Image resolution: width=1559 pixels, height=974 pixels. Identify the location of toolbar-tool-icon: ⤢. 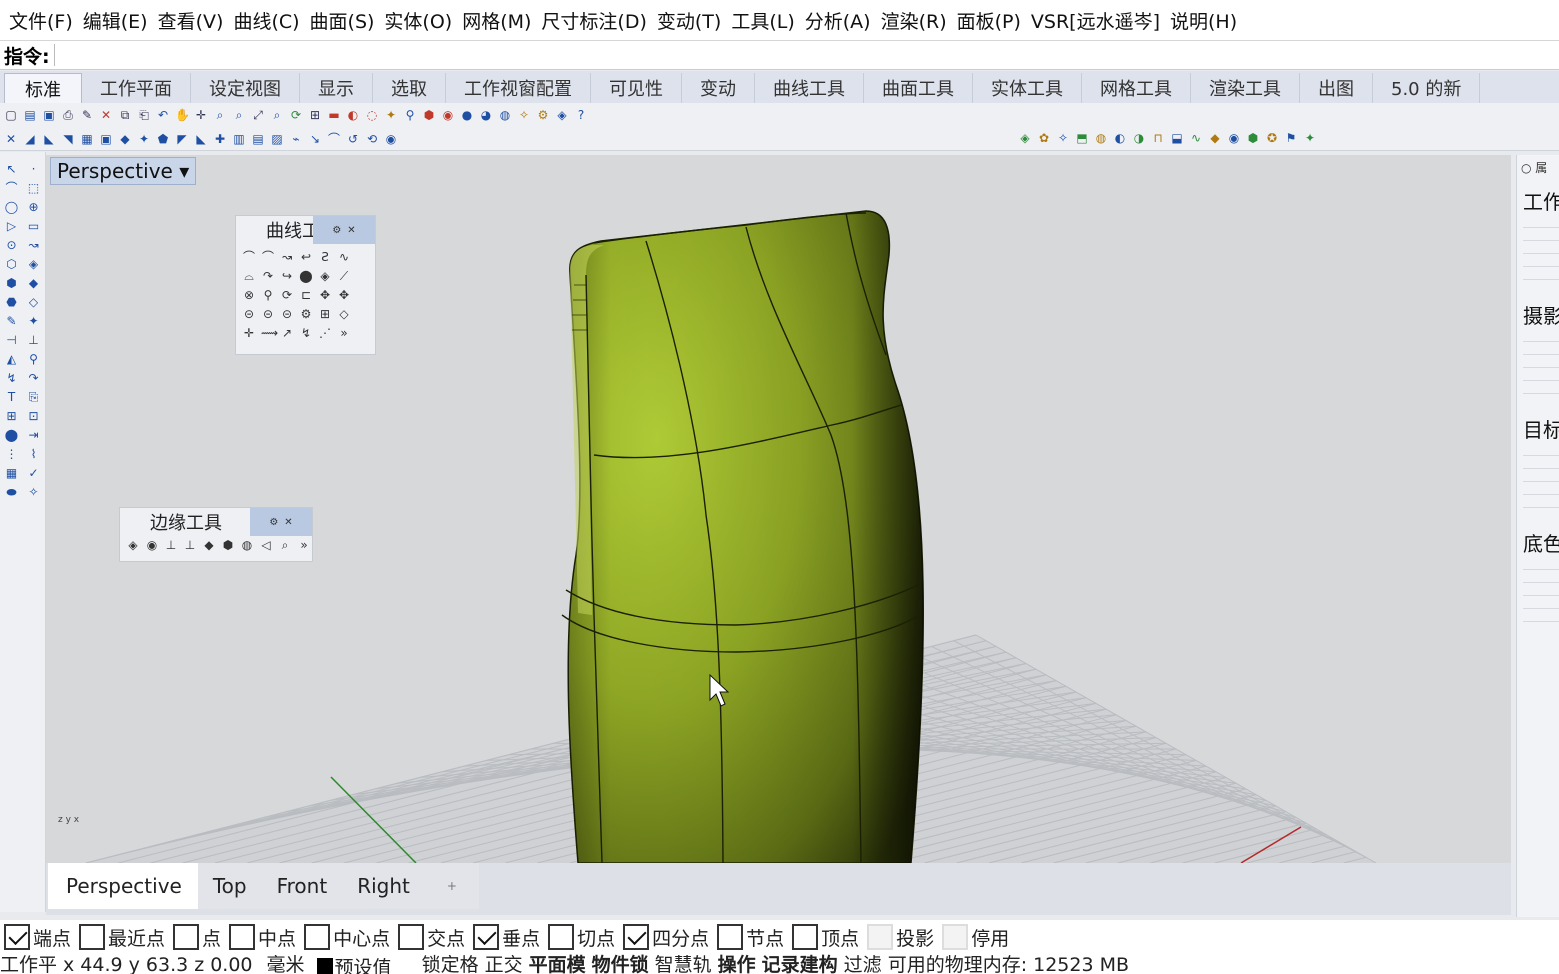
(258, 115).